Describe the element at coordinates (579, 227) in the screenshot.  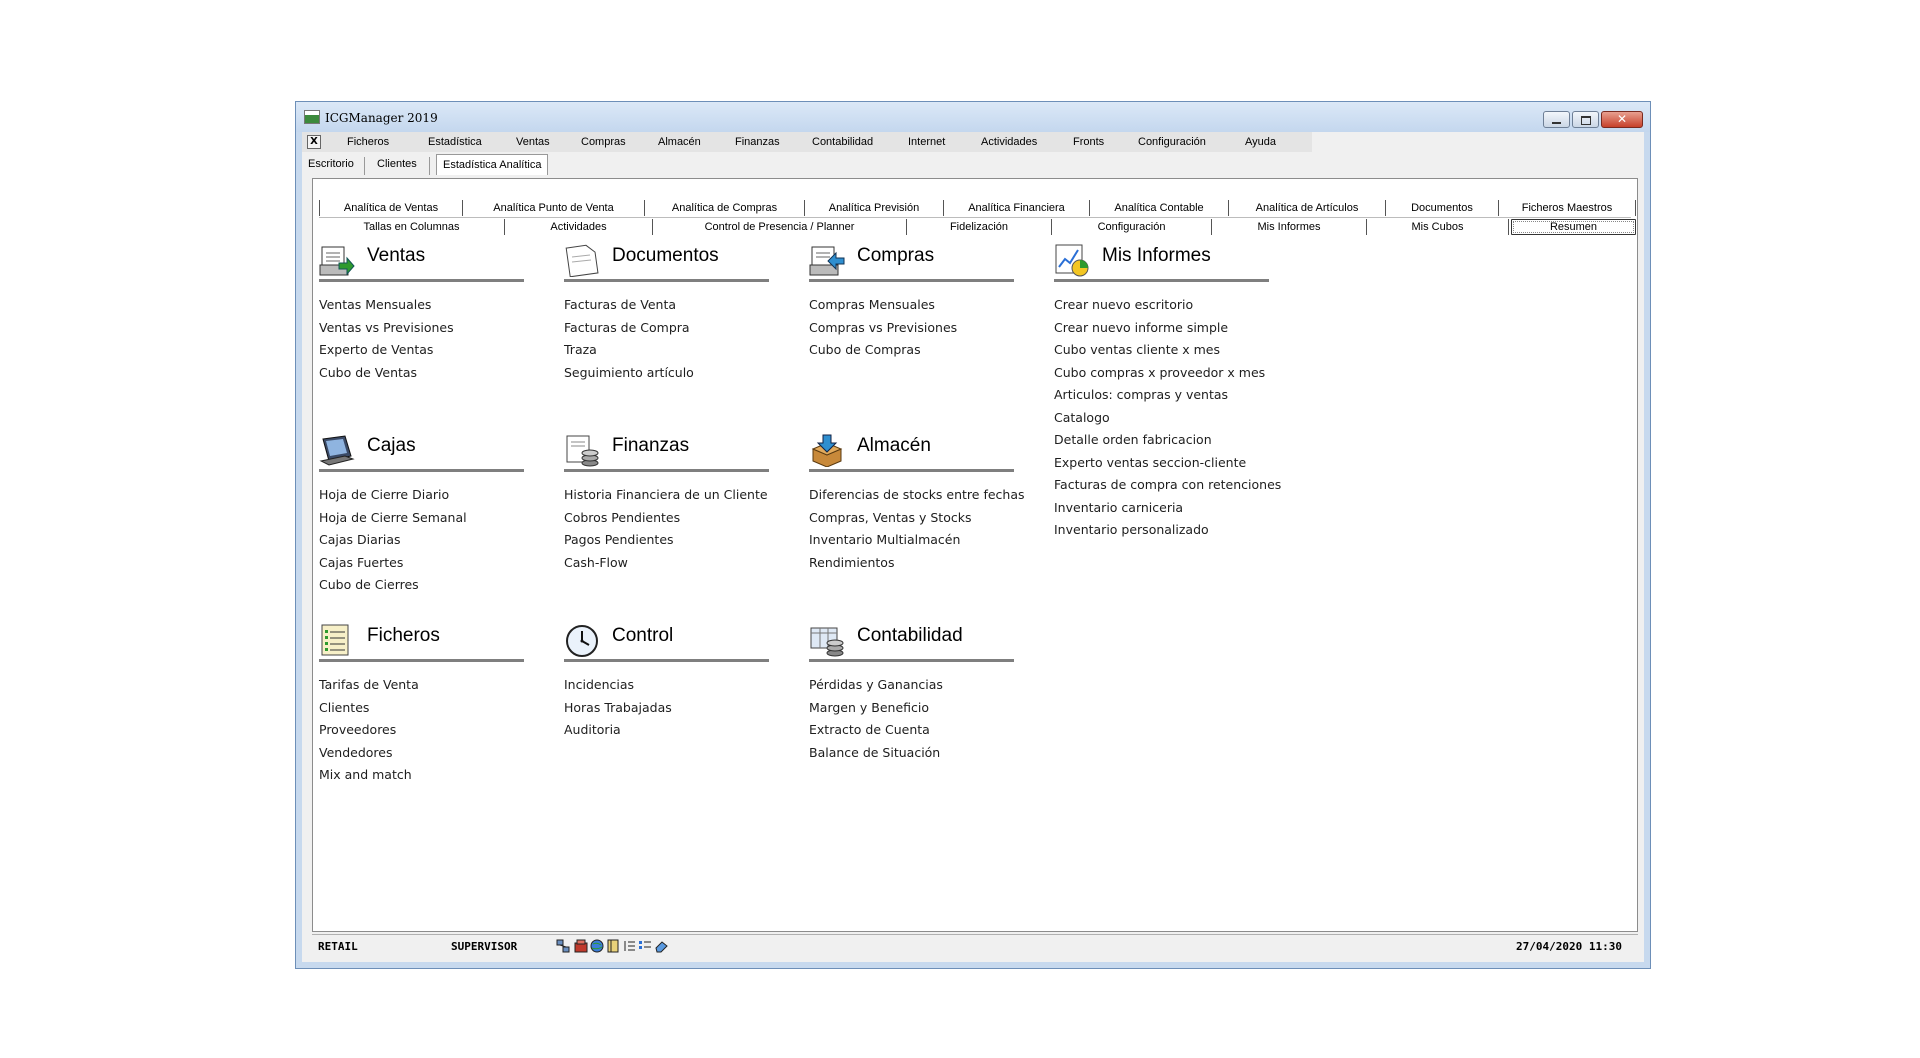
I see `tab-actividades: Actividades` at that location.